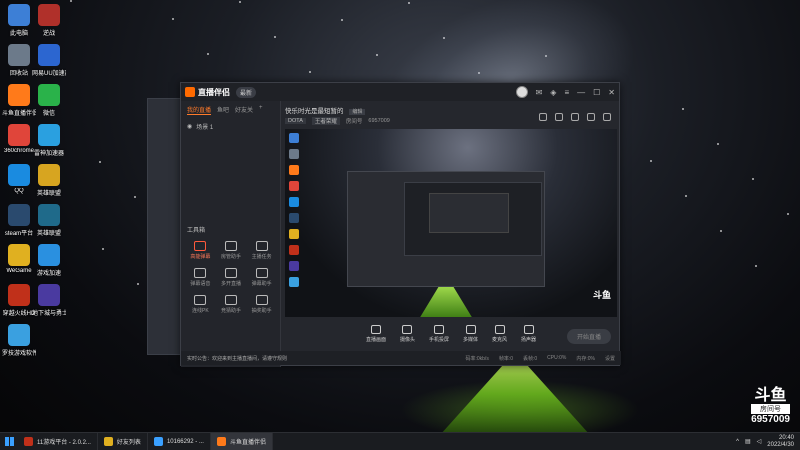 Image resolution: width=800 pixels, height=450 pixels. I want to click on desktop-icon: 雷神加速器, so click(49, 140).